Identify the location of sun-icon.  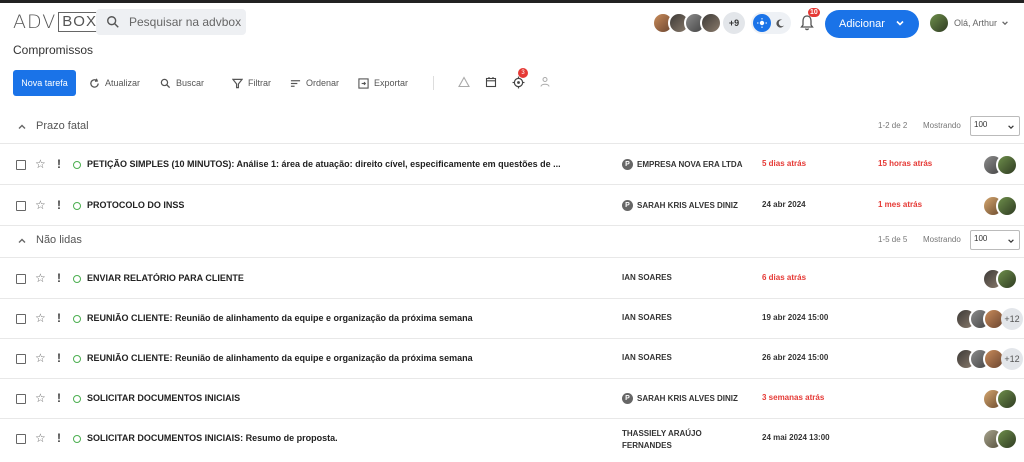
(762, 23).